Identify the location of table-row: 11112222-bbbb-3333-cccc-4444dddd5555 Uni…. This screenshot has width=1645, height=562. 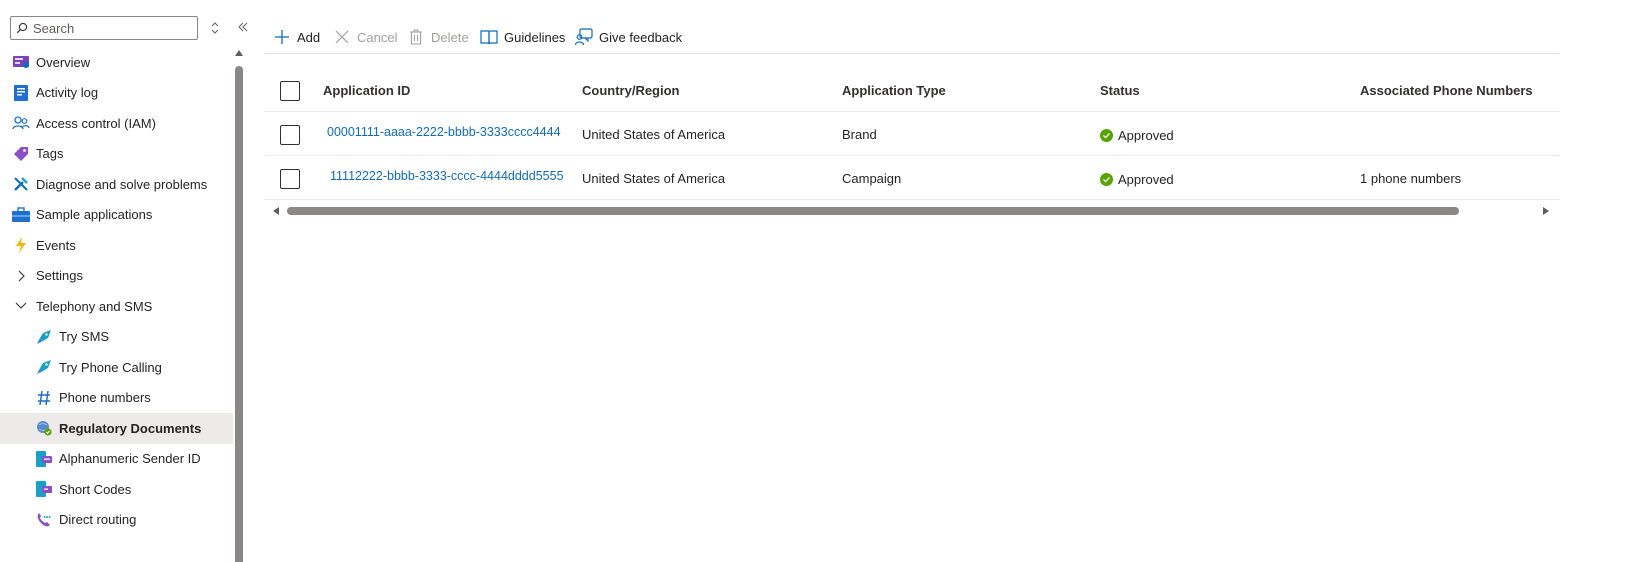
(912, 178).